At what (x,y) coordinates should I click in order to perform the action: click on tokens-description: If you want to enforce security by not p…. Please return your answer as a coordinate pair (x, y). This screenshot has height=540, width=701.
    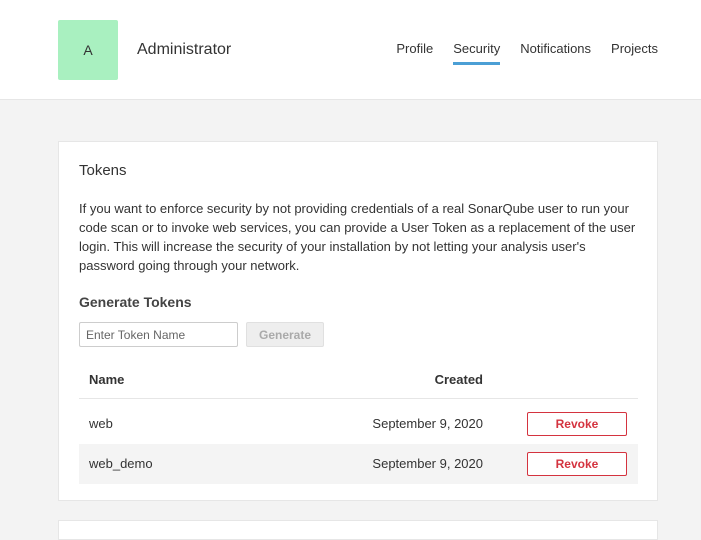
    Looking at the image, I should click on (357, 237).